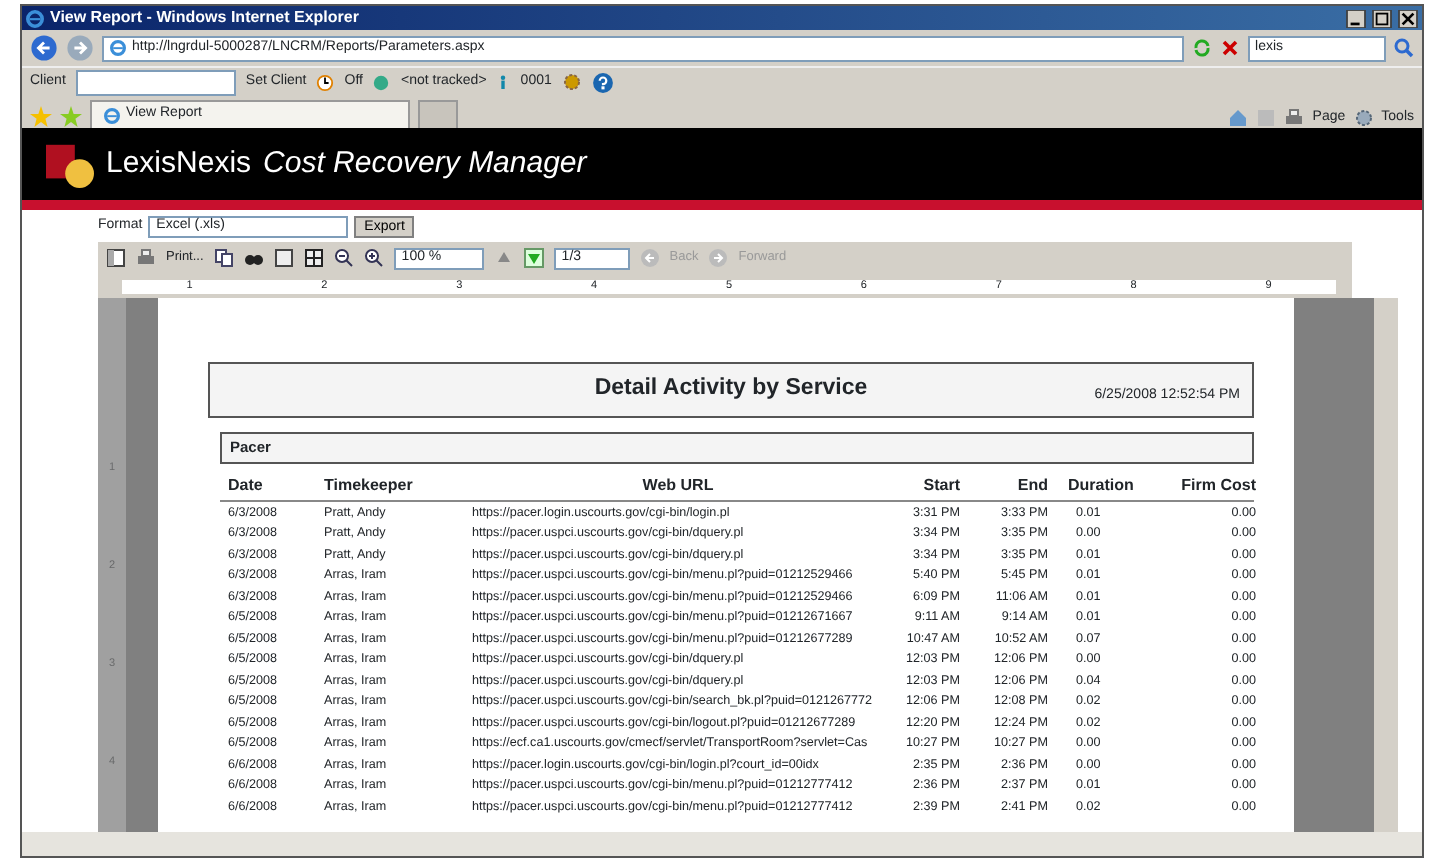  I want to click on zoom-in-icon, so click(373, 258).